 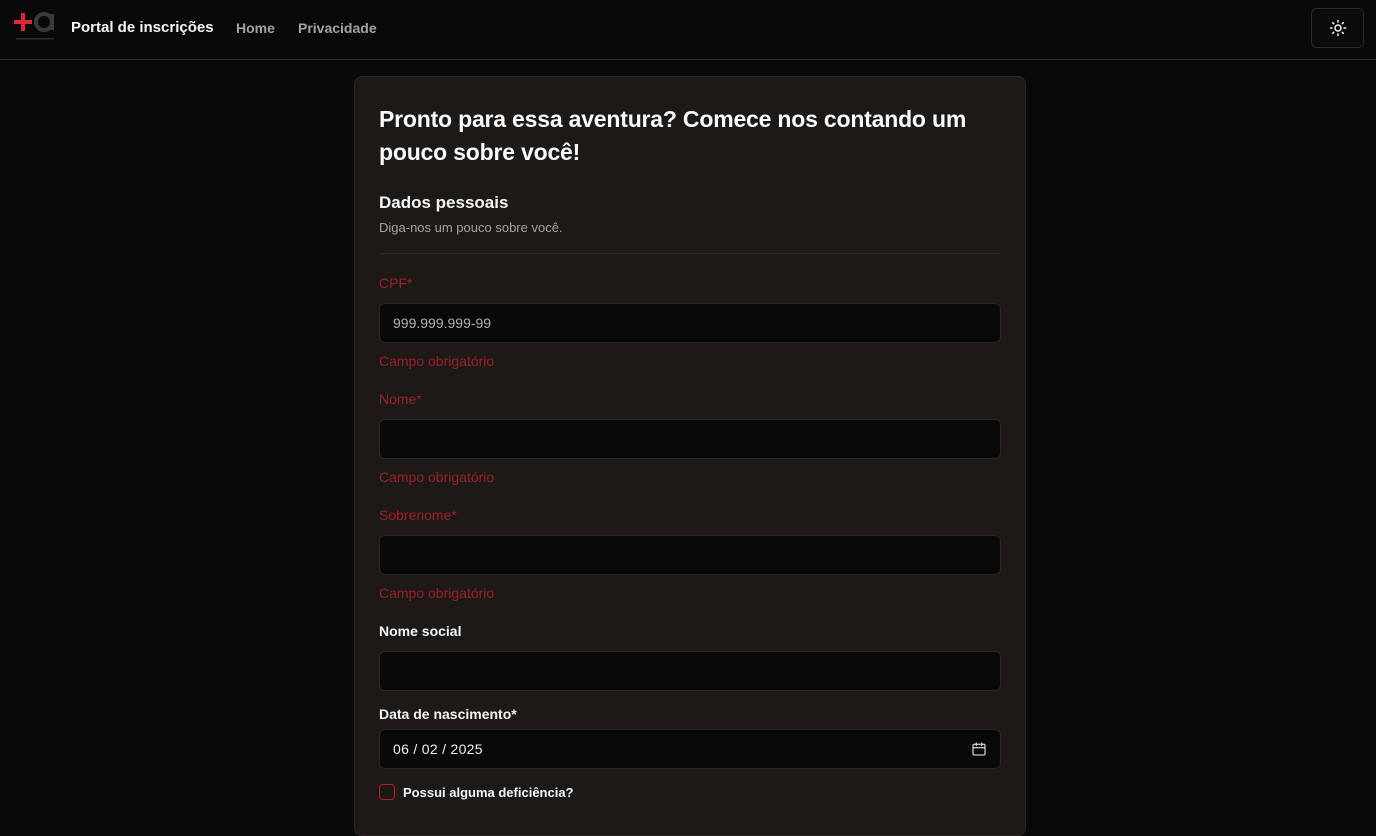 I want to click on section-divider, so click(x=690, y=253).